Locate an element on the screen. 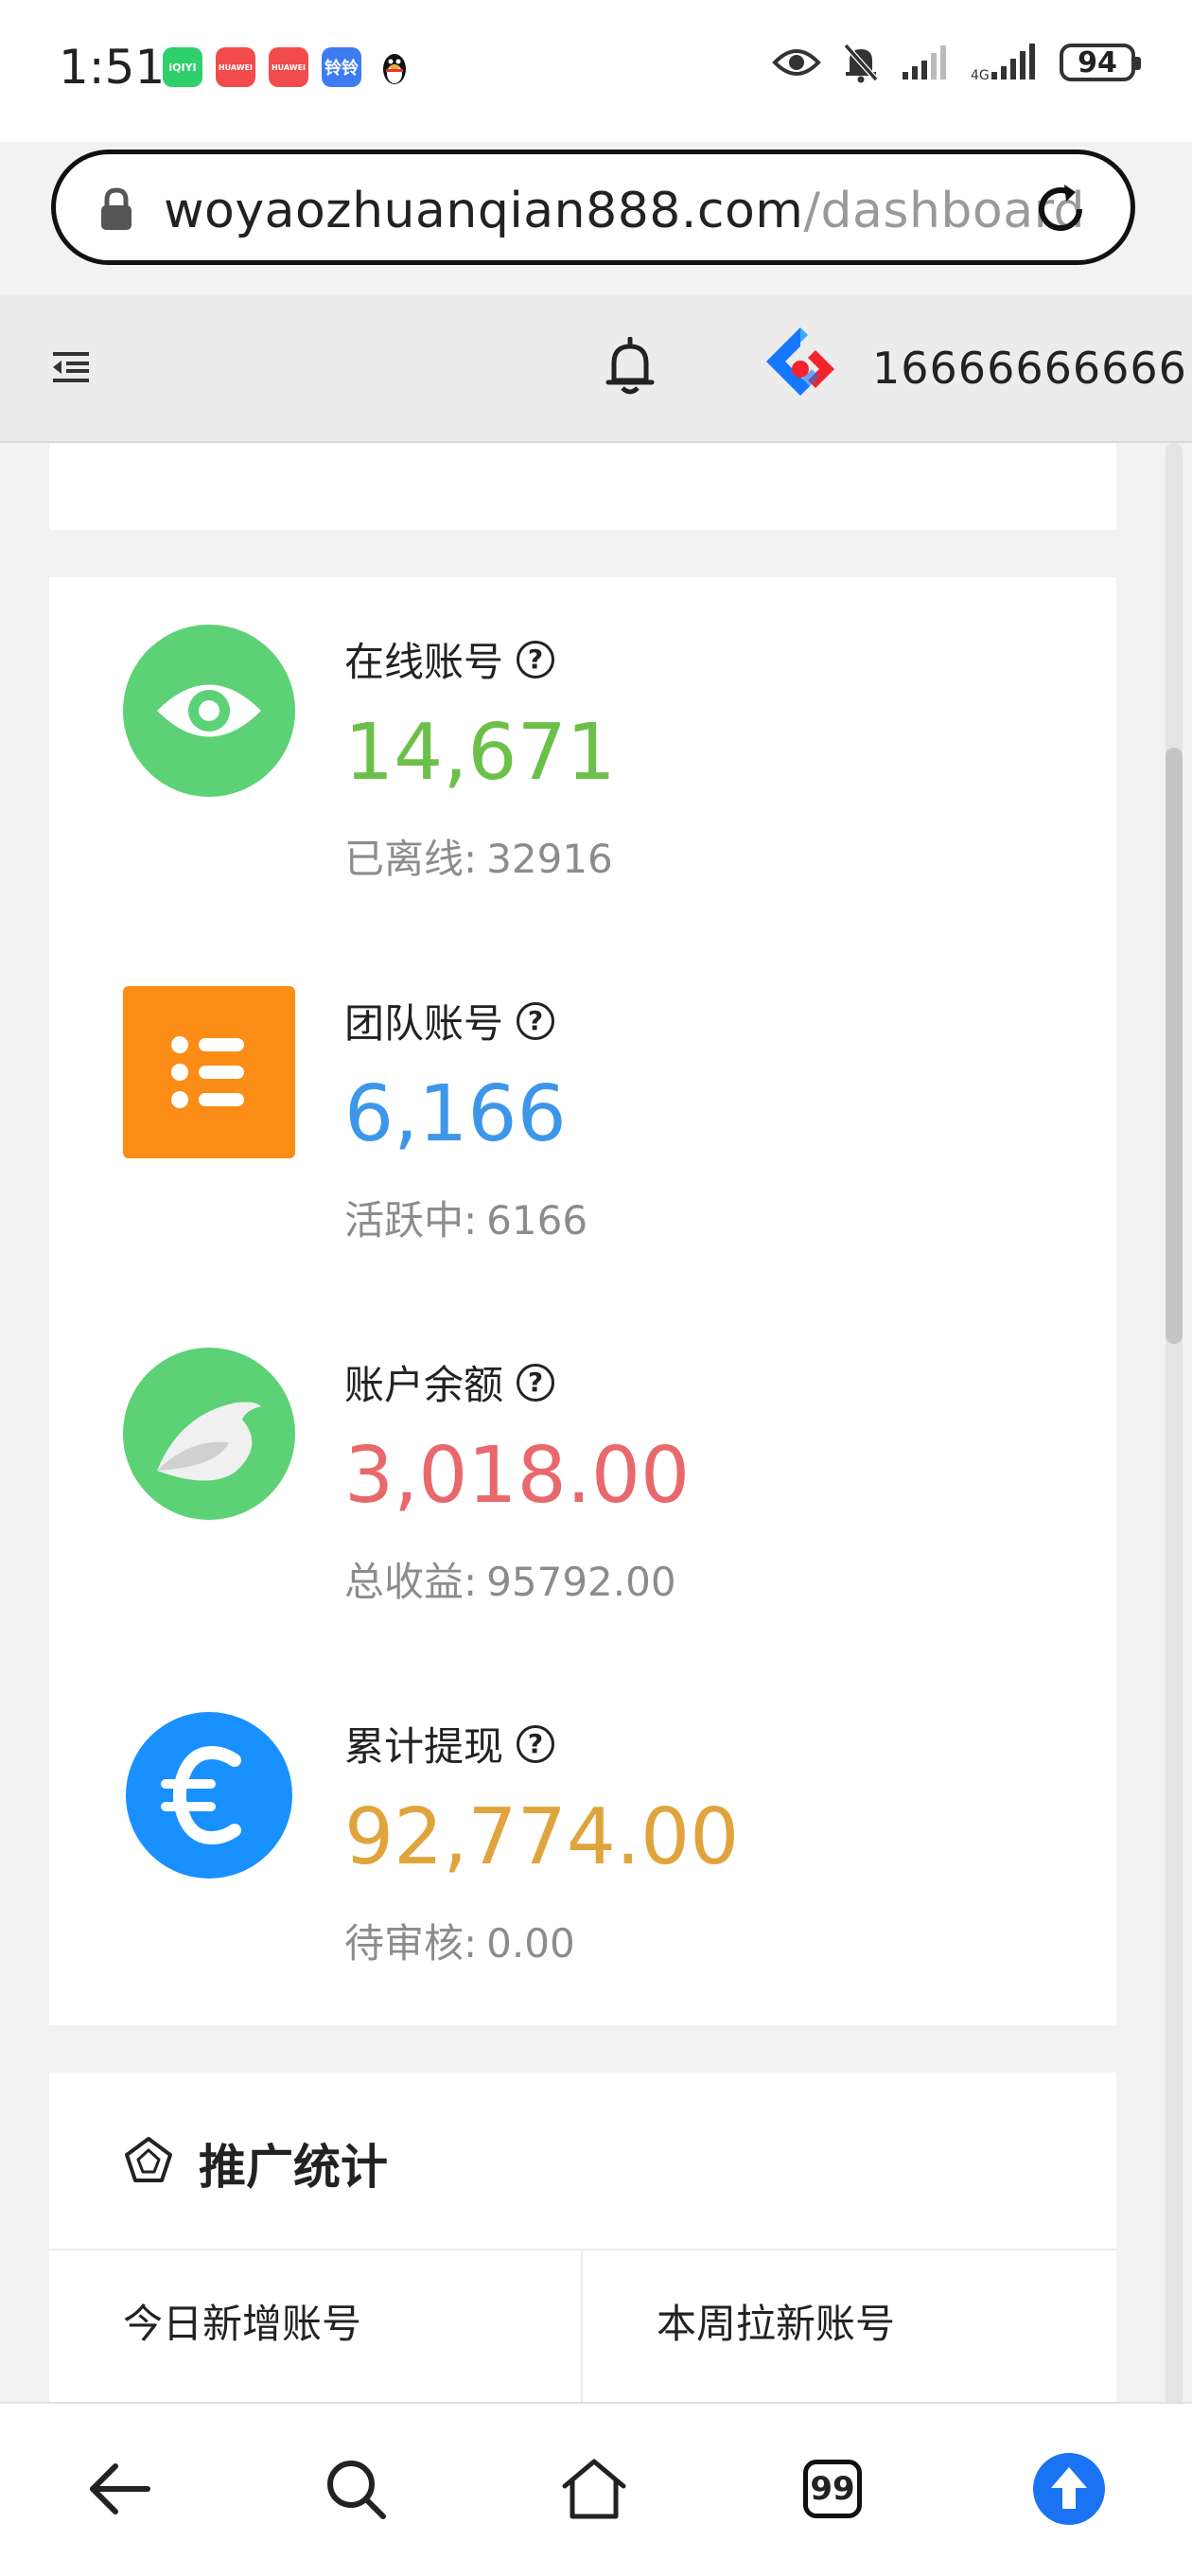  svg-text: 4G is located at coordinates (980, 74).